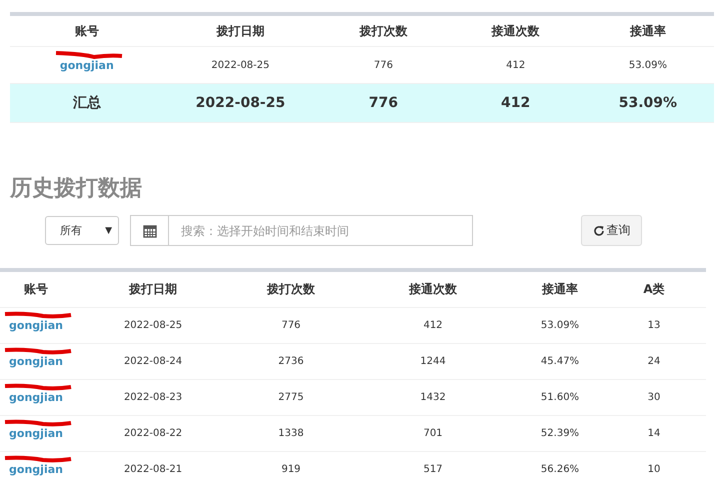  What do you see at coordinates (560, 397) in the screenshot?
I see `table-cell: 51.60%` at bounding box center [560, 397].